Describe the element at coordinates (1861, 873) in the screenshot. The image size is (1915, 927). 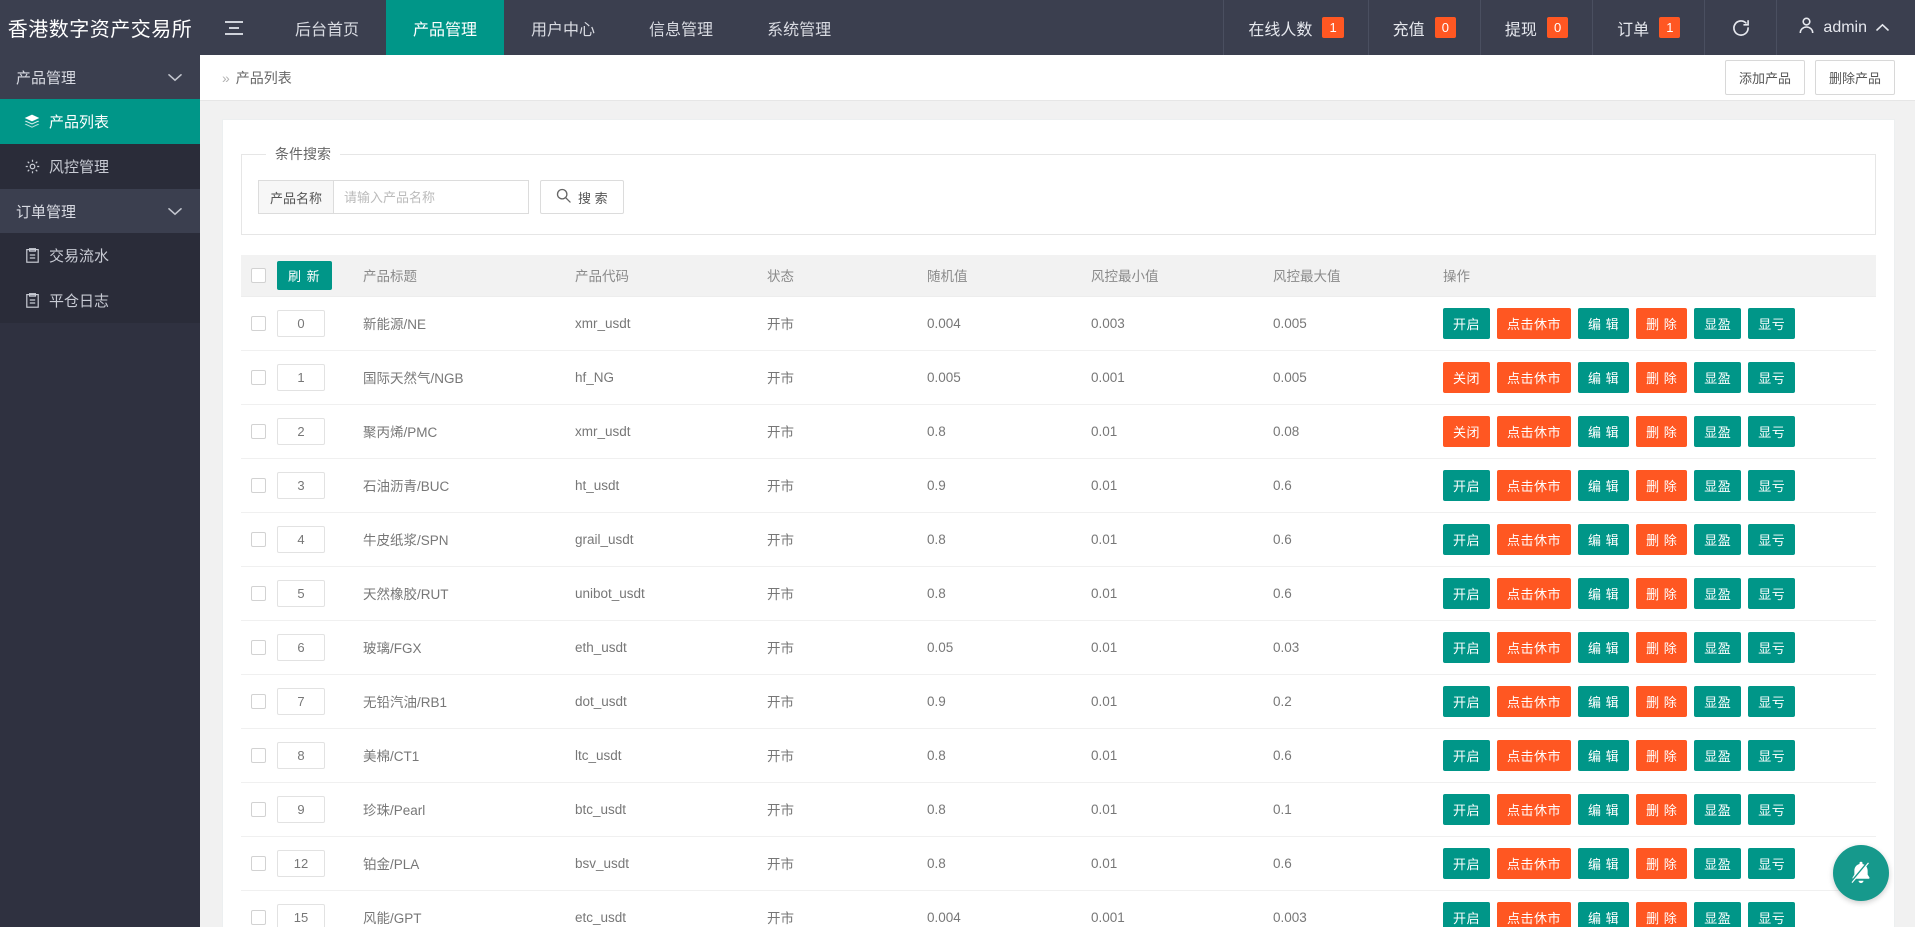
I see `bell-off-icon` at that location.